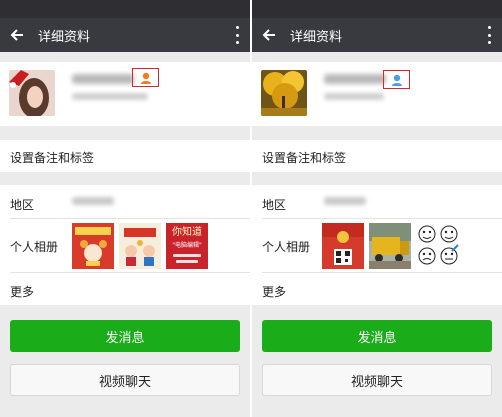  I want to click on album-thumb-3: 你知道 "电脑编辑", so click(187, 246).